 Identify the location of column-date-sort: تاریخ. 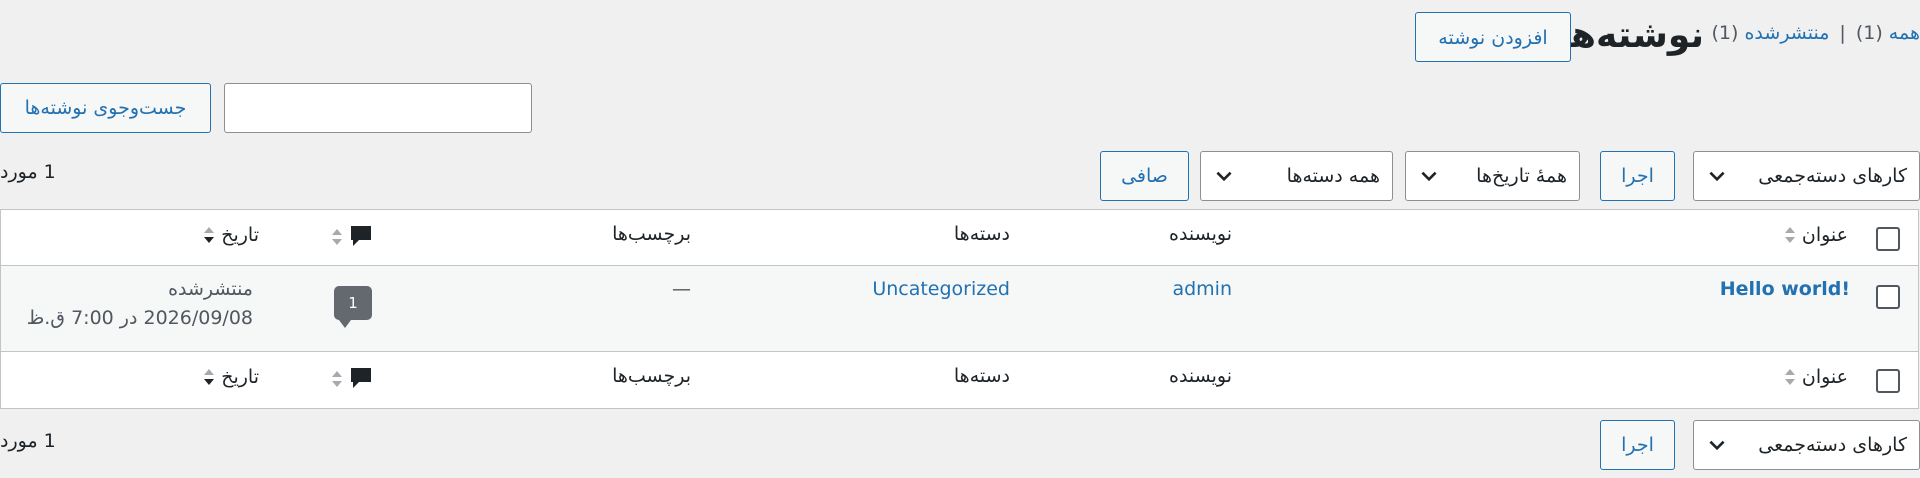
(231, 235).